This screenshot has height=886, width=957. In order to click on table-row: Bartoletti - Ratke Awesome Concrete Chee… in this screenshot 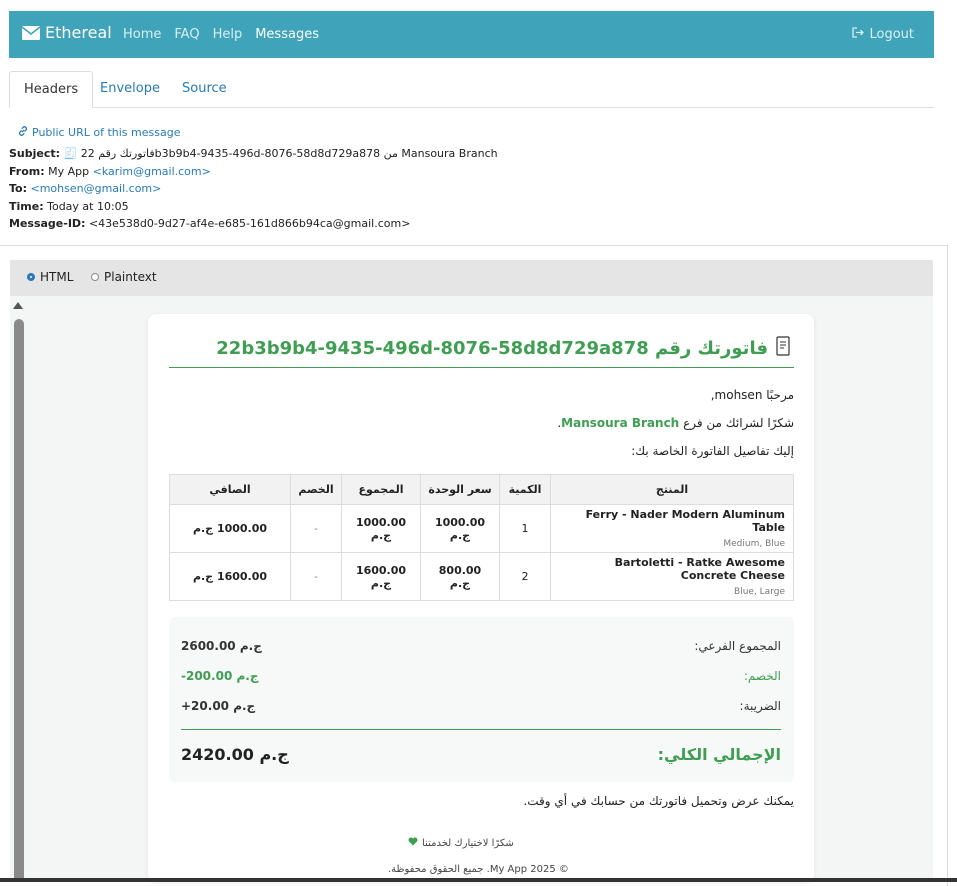, I will do `click(481, 576)`.